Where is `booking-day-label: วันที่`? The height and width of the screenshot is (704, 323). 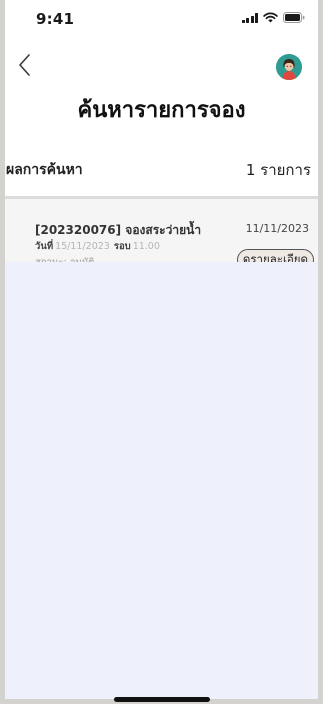
booking-day-label: วันที่ is located at coordinates (44, 246).